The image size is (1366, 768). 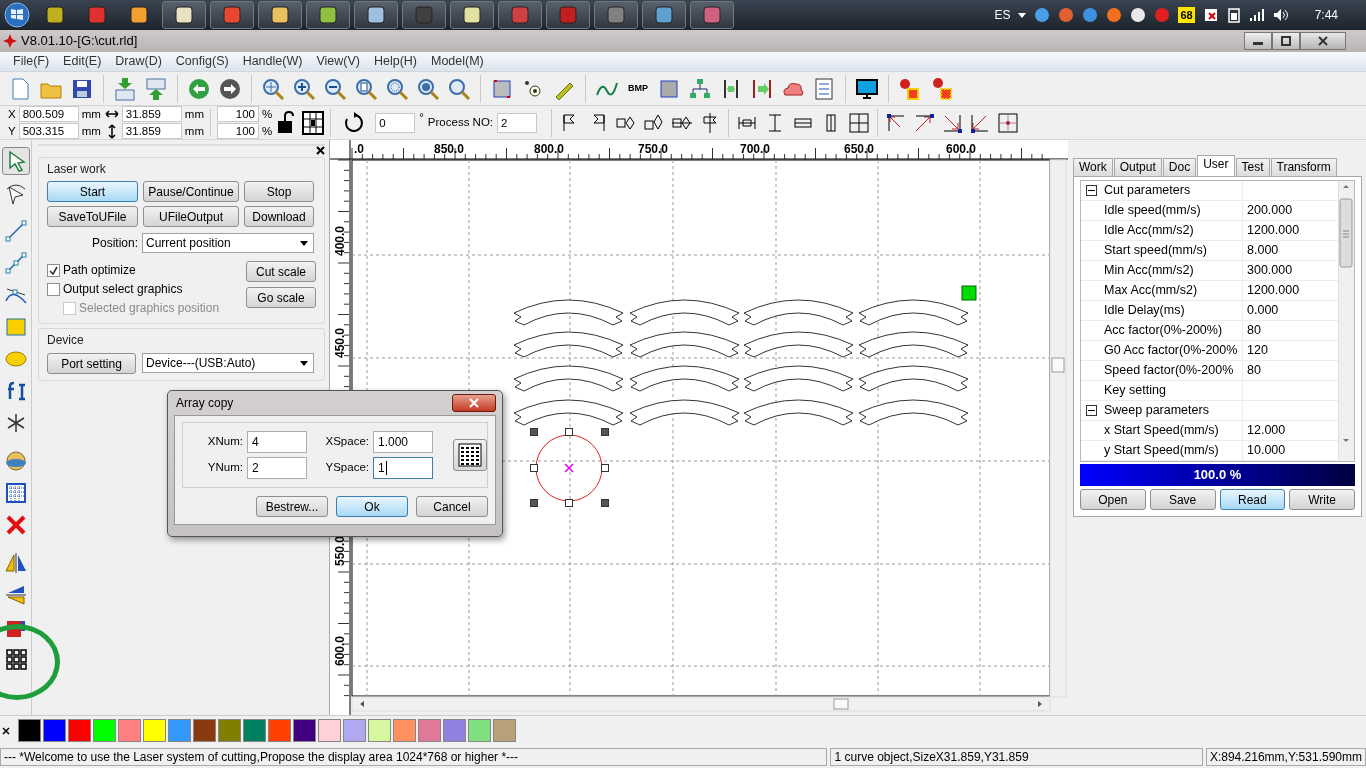 What do you see at coordinates (191, 216) in the screenshot?
I see `action-button: UFileOutput` at bounding box center [191, 216].